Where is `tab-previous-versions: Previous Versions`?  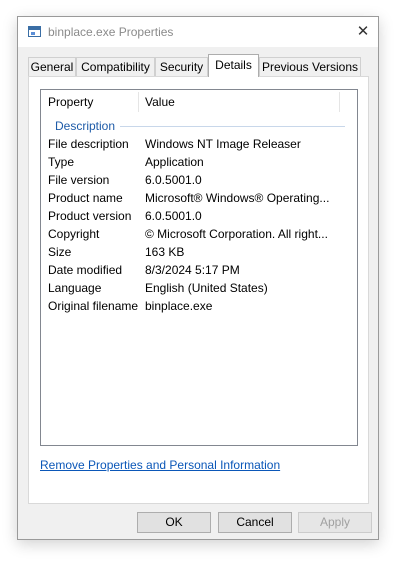 tab-previous-versions: Previous Versions is located at coordinates (310, 66).